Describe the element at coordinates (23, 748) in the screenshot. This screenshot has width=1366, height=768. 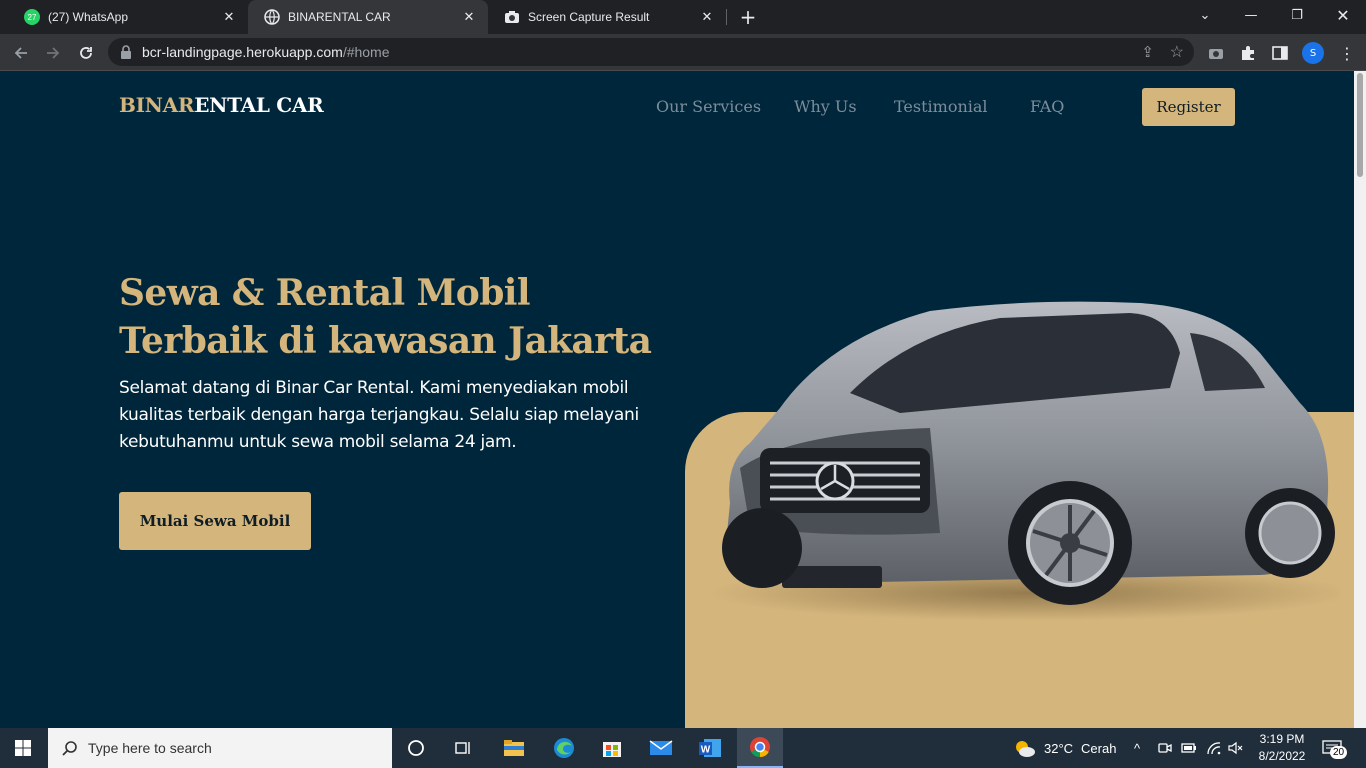
I see `windows-start-icon` at that location.